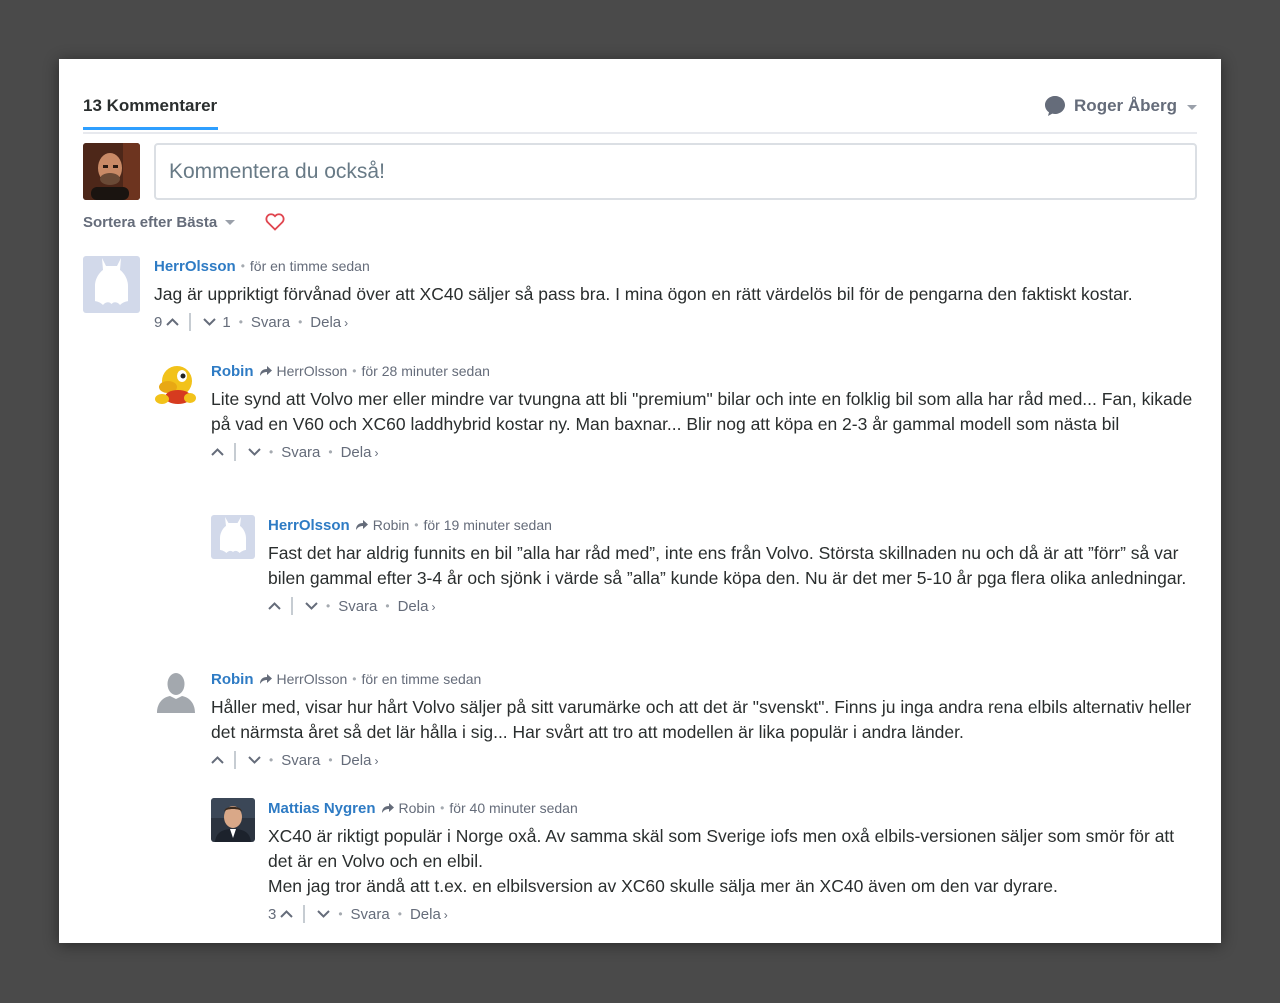  I want to click on chat-bubble-icon, so click(1055, 106).